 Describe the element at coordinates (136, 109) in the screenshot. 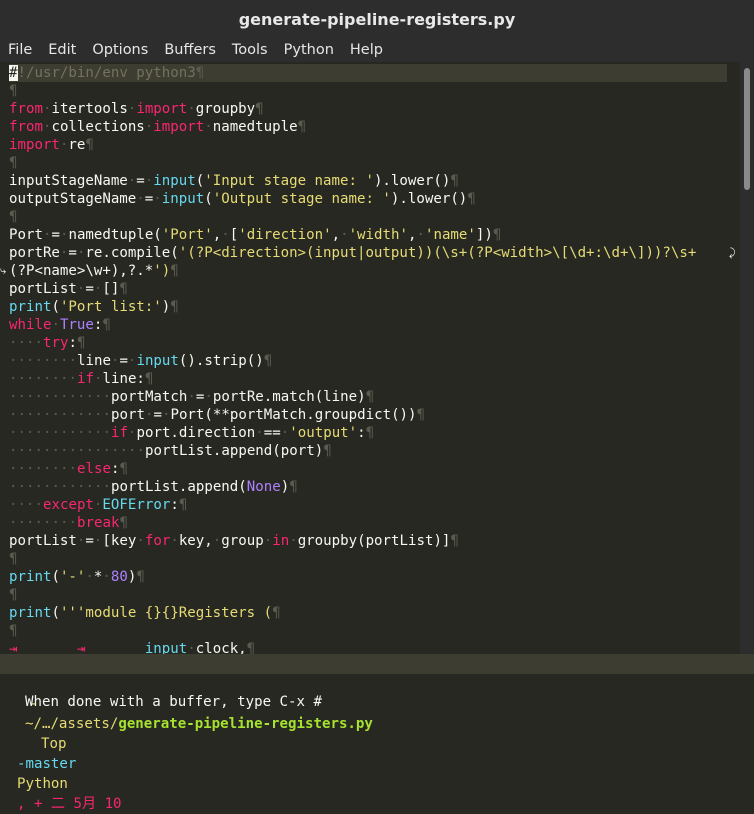

I see `code-line: from·itertools·import·groupby¶` at that location.